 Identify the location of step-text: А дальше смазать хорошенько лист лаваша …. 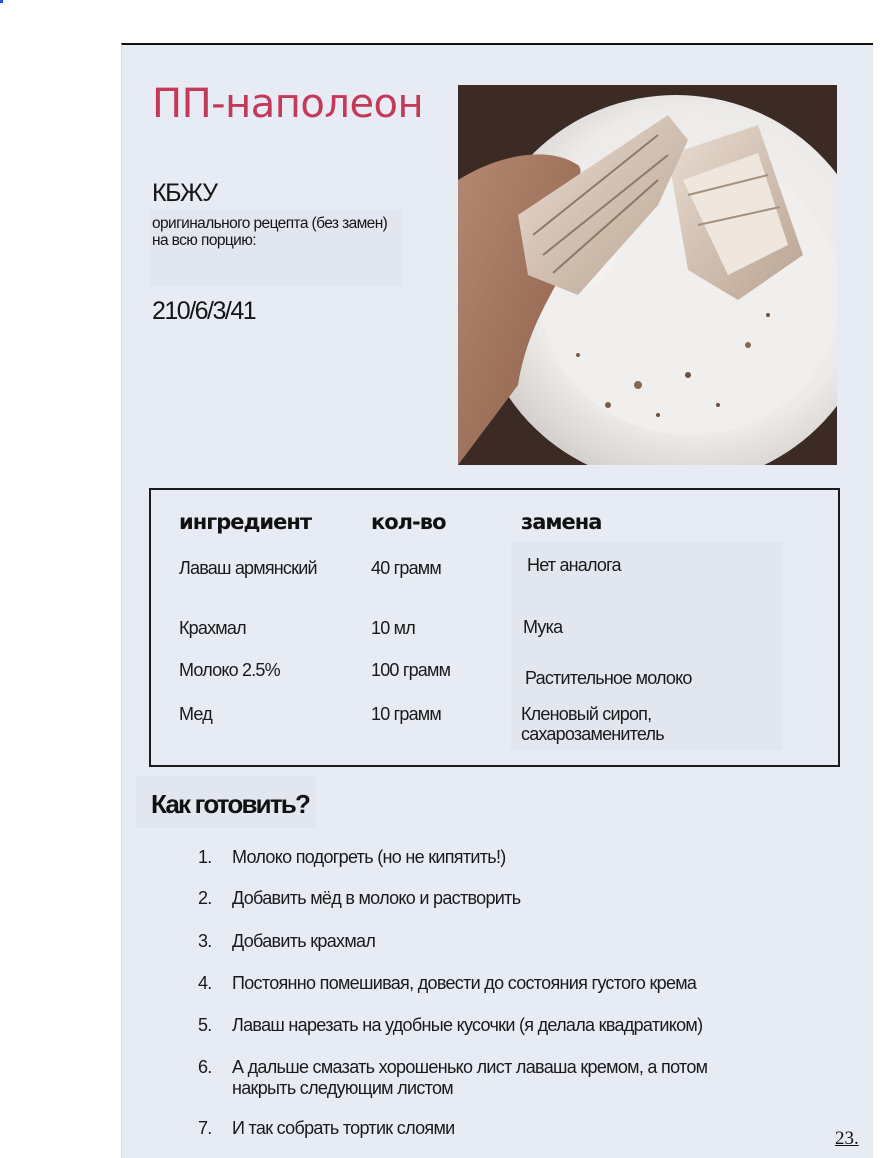
(470, 1077).